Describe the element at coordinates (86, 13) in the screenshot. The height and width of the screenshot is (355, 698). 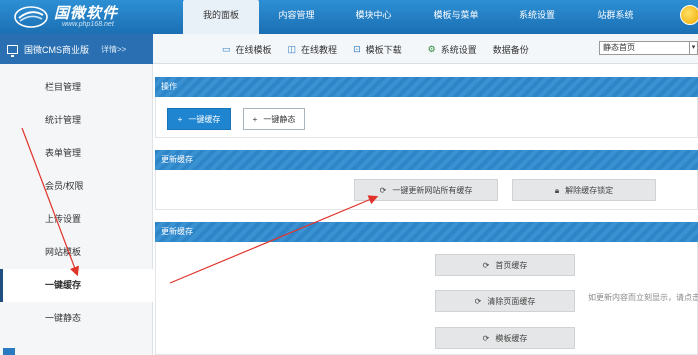
I see `logo-title: 国微软件` at that location.